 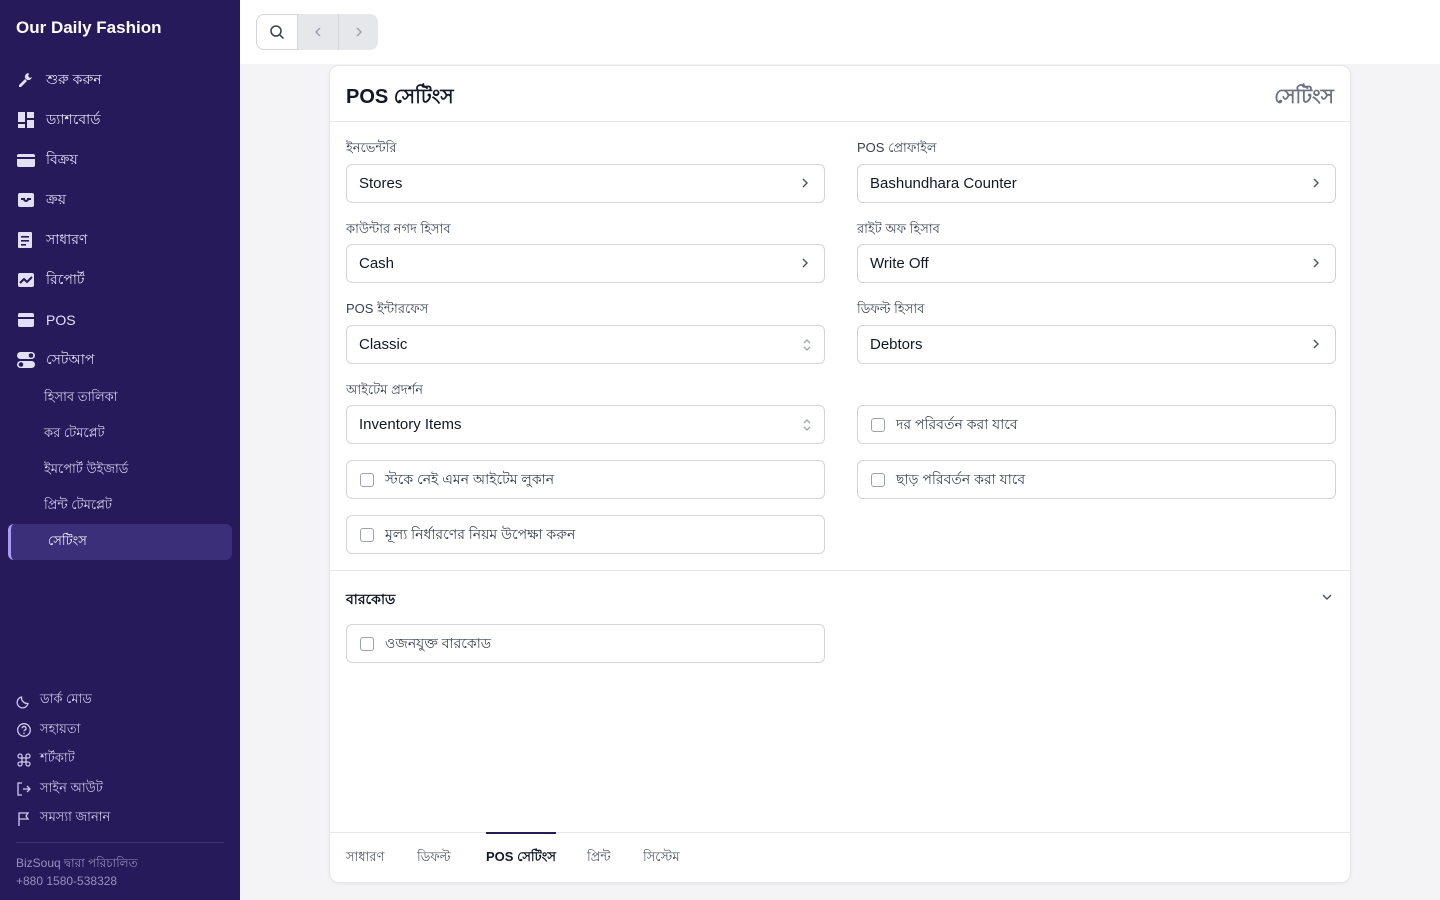 I want to click on inventory-field: Stores, so click(x=585, y=183).